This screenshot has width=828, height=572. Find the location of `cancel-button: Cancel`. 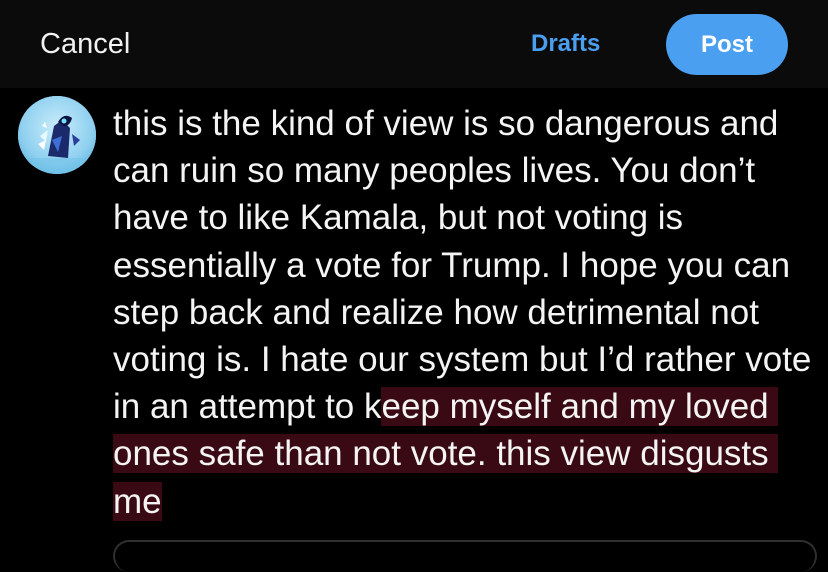

cancel-button: Cancel is located at coordinates (85, 44).